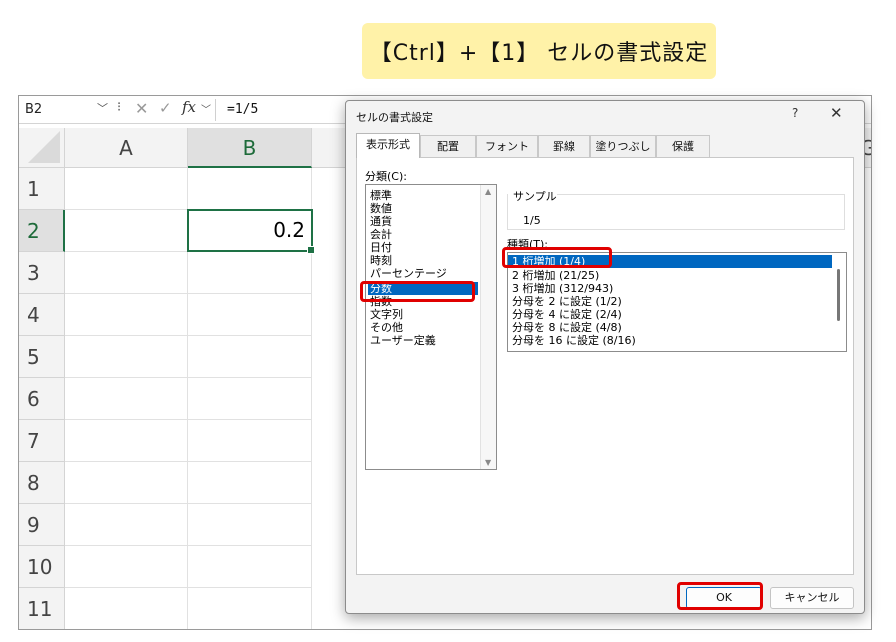 This screenshot has height=642, width=896. What do you see at coordinates (381, 247) in the screenshot?
I see `category-item: 日付` at bounding box center [381, 247].